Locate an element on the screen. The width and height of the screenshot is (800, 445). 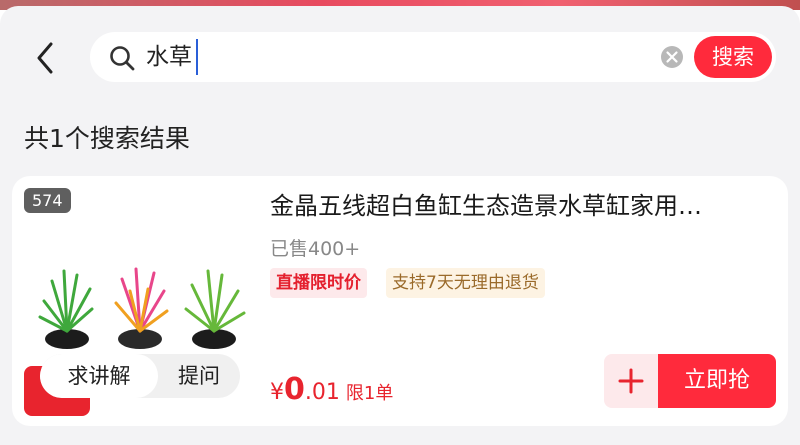
back-arrow-icon is located at coordinates (45, 58).